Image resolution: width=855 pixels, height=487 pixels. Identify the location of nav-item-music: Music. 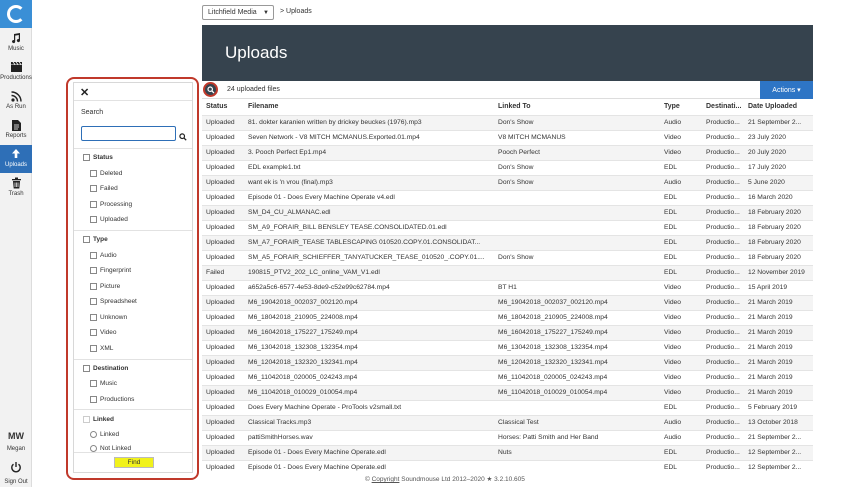
(16, 43).